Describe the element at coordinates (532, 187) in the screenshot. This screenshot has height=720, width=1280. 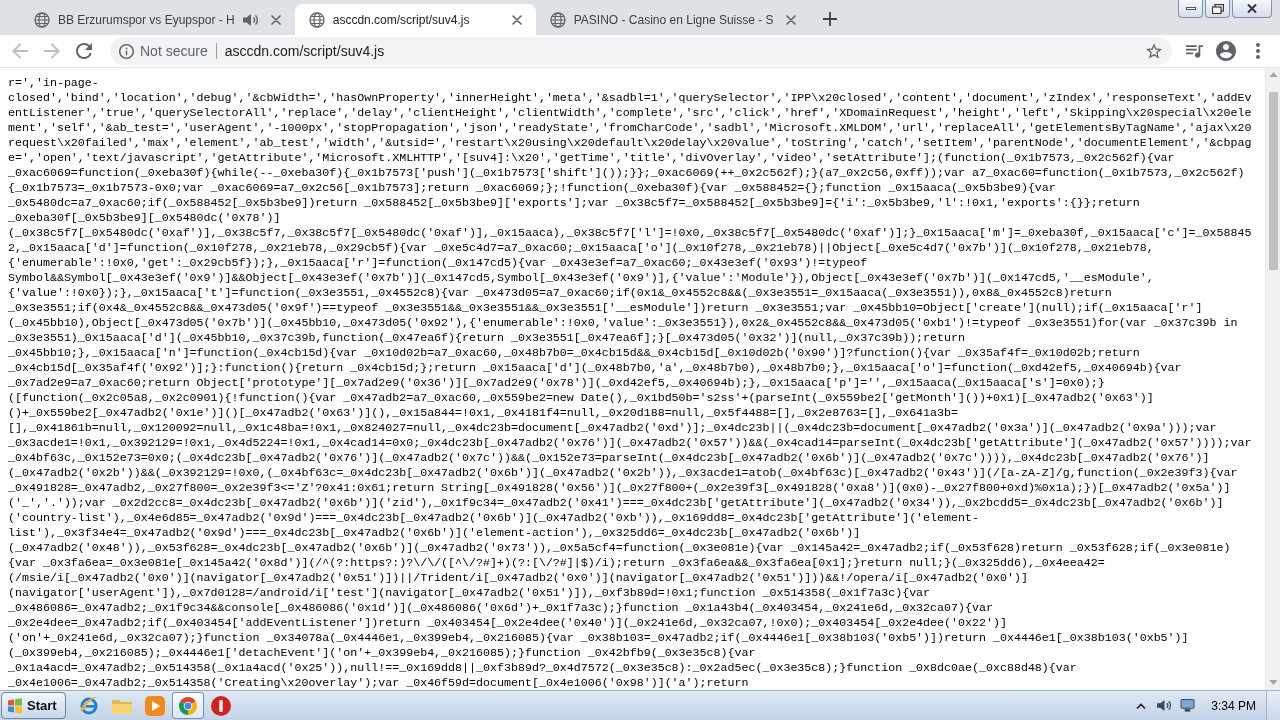
I see `code-line: {_0x1b7573=_0x1b7573-0x0;var _0xac6069=a7_0x2c56[_0x1b7573];return _0xac6069;};!function(_0xeba30f){var _0x588452={};function _0x15aaca(_0x5b3be9){var` at that location.